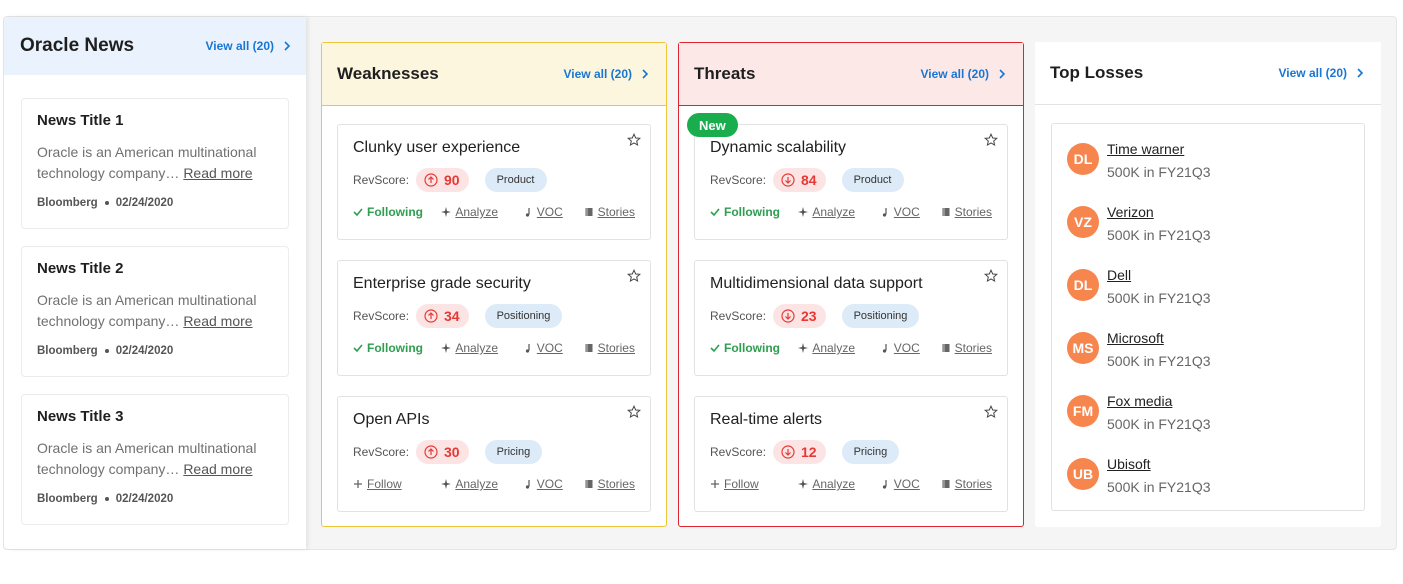 The width and height of the screenshot is (1403, 584). I want to click on arrow-down-circle-icon, so click(788, 452).